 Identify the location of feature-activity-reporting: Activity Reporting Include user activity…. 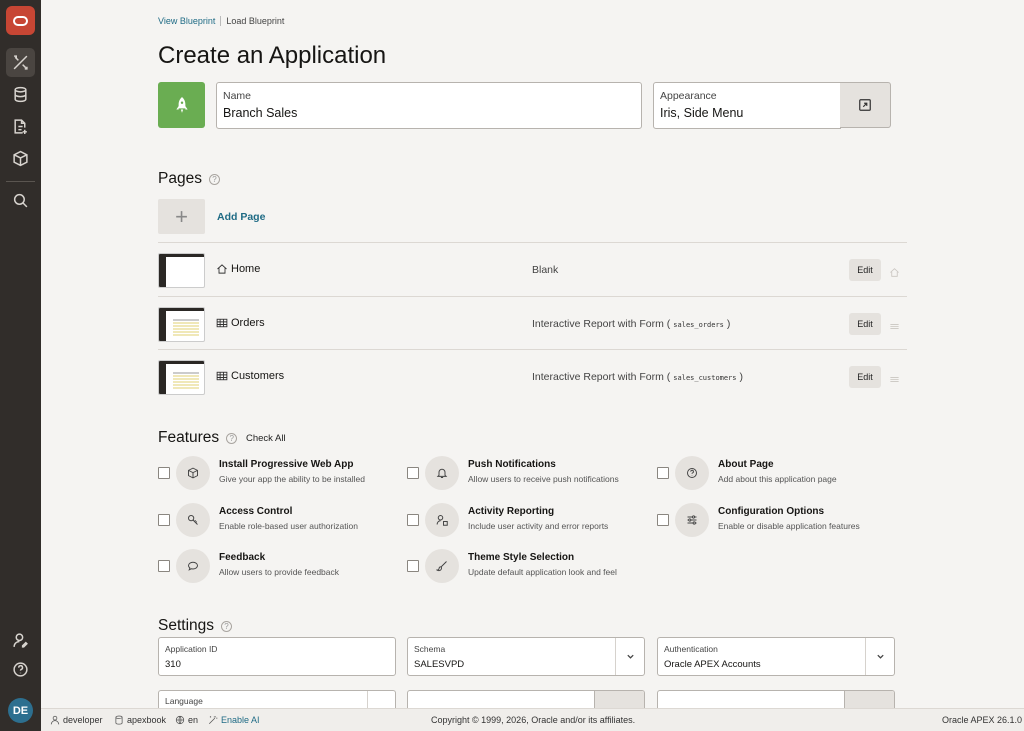
(527, 523).